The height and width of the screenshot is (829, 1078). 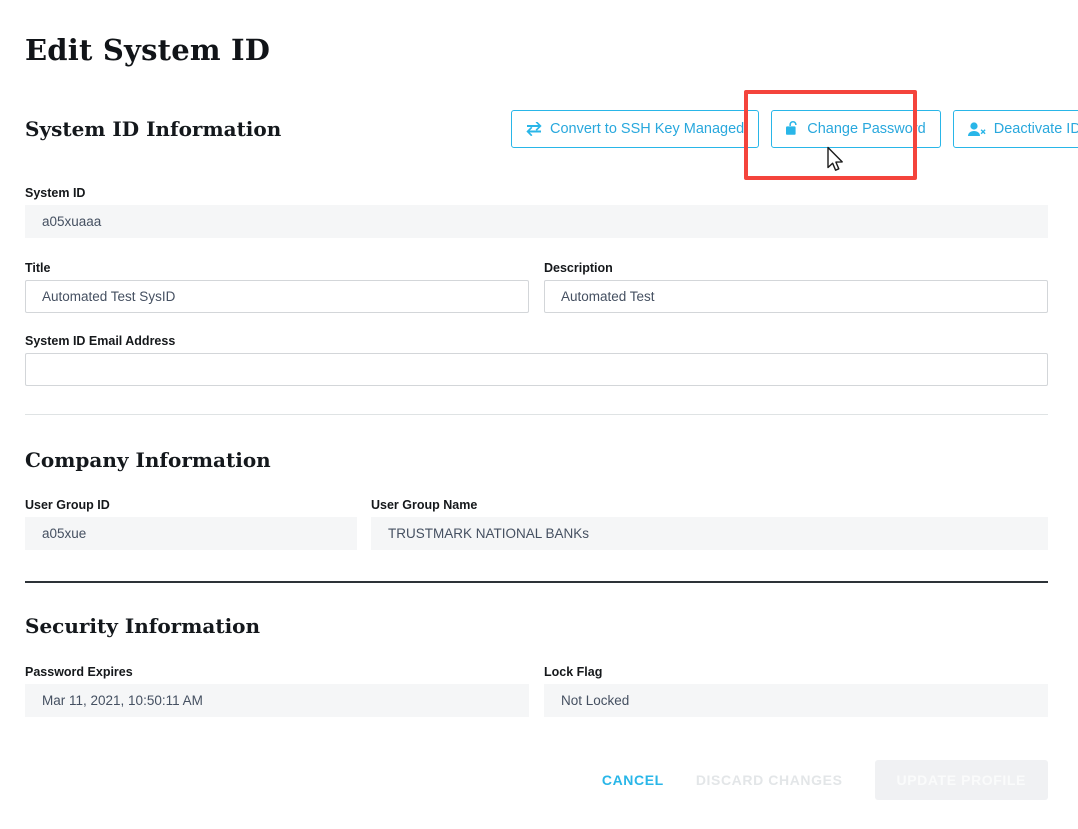 I want to click on system-id-email-address-input, so click(x=536, y=369).